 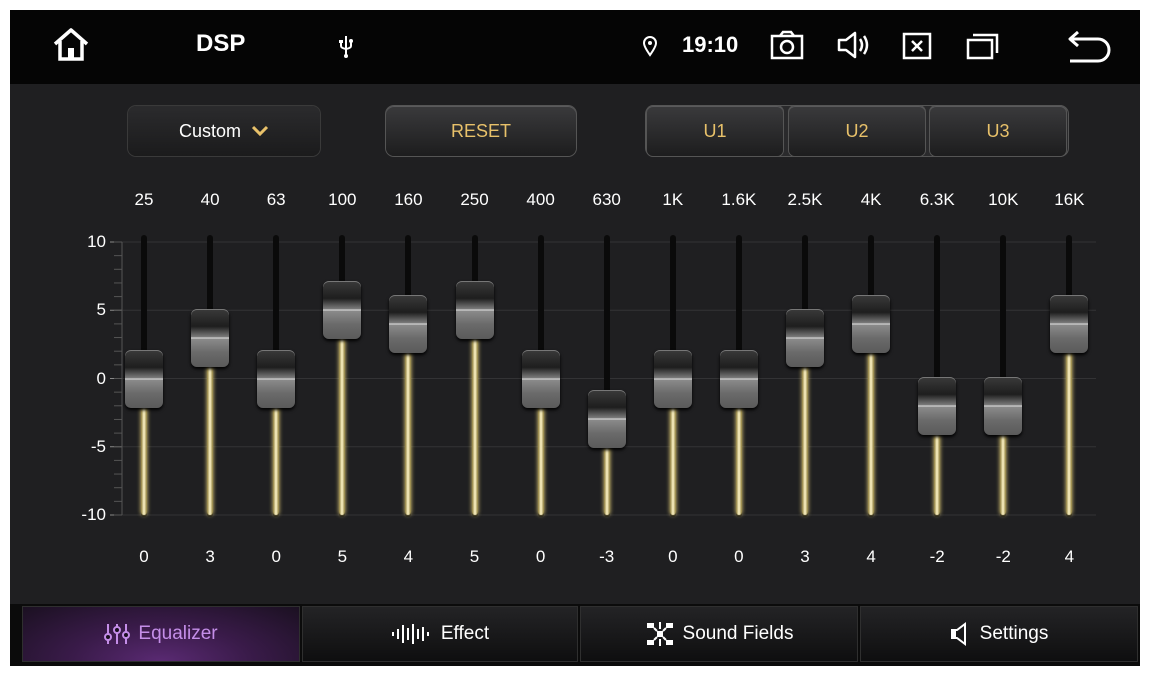 I want to click on band-frequency-label: 1.6K, so click(x=739, y=199).